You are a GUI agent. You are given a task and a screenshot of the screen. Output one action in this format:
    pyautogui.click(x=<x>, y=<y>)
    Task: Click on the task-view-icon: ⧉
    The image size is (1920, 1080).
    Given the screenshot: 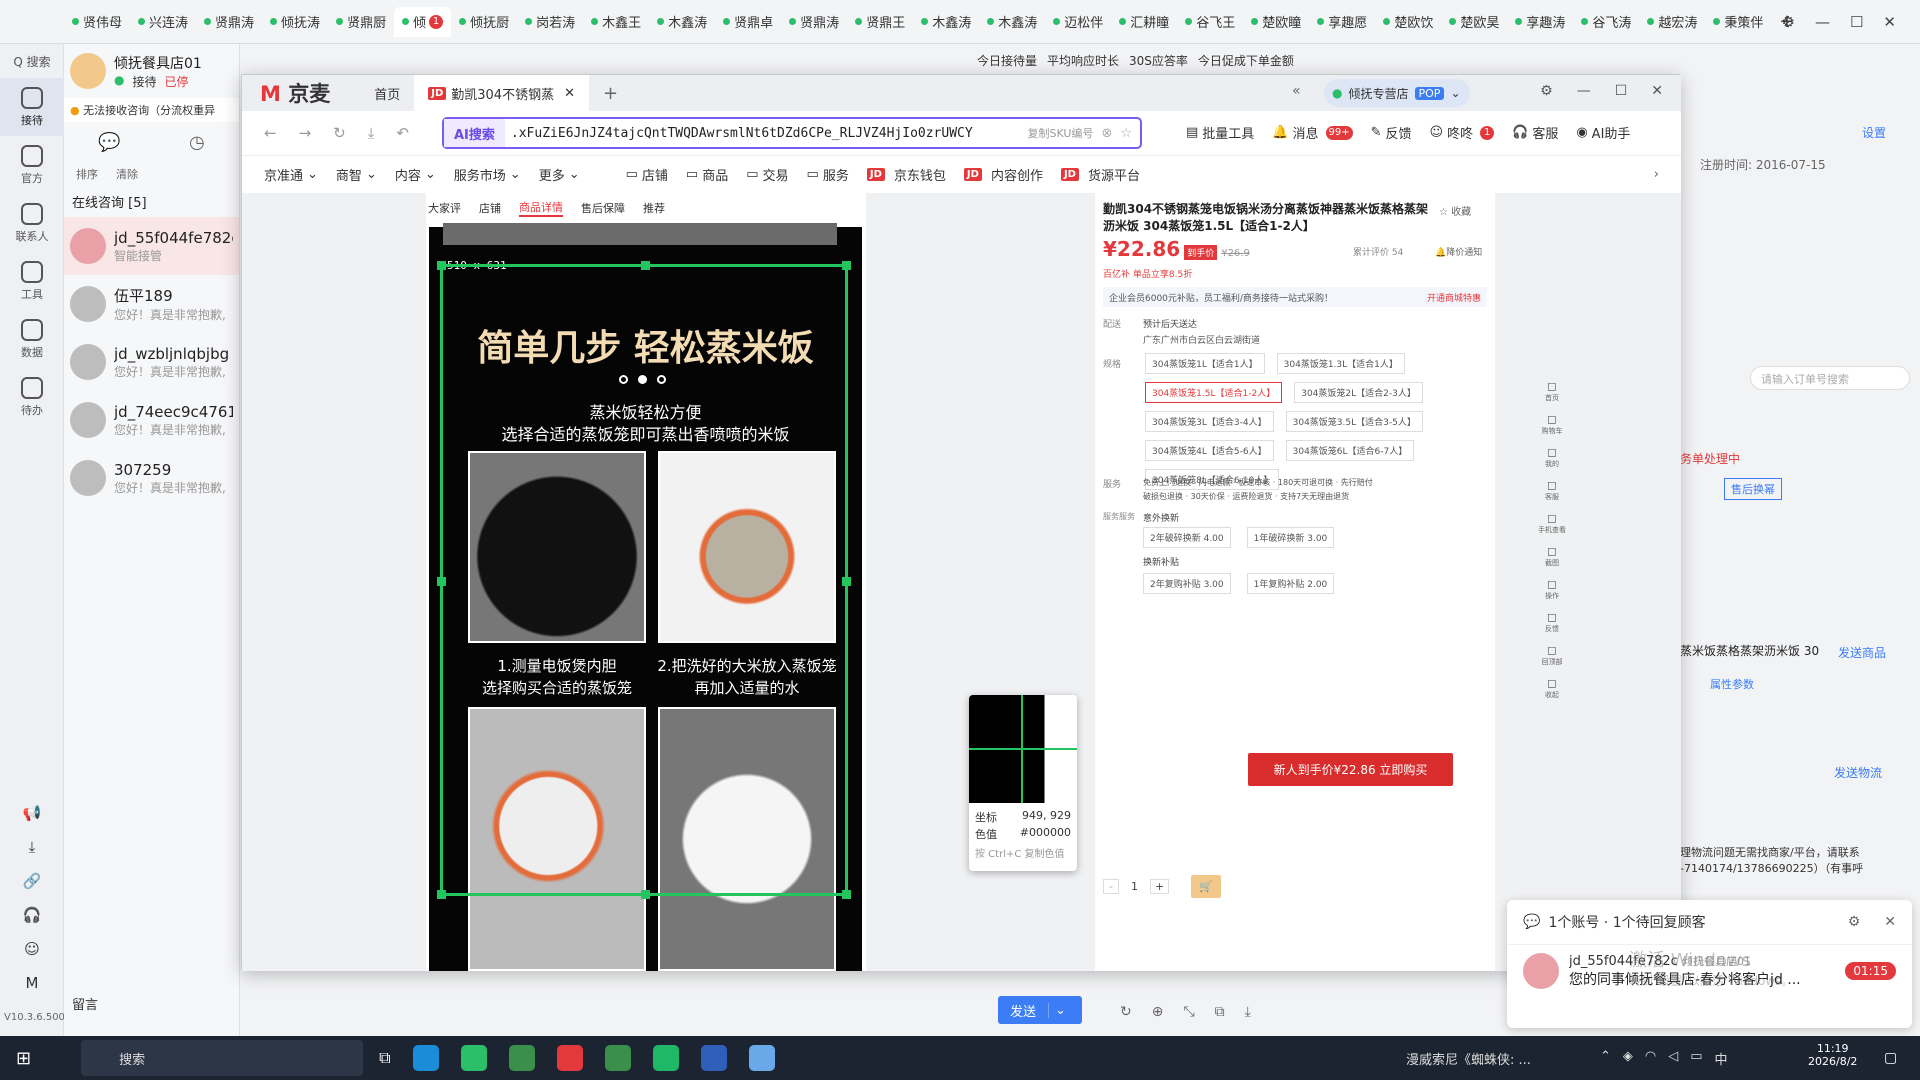 What is the action you would take?
    pyautogui.click(x=384, y=1058)
    